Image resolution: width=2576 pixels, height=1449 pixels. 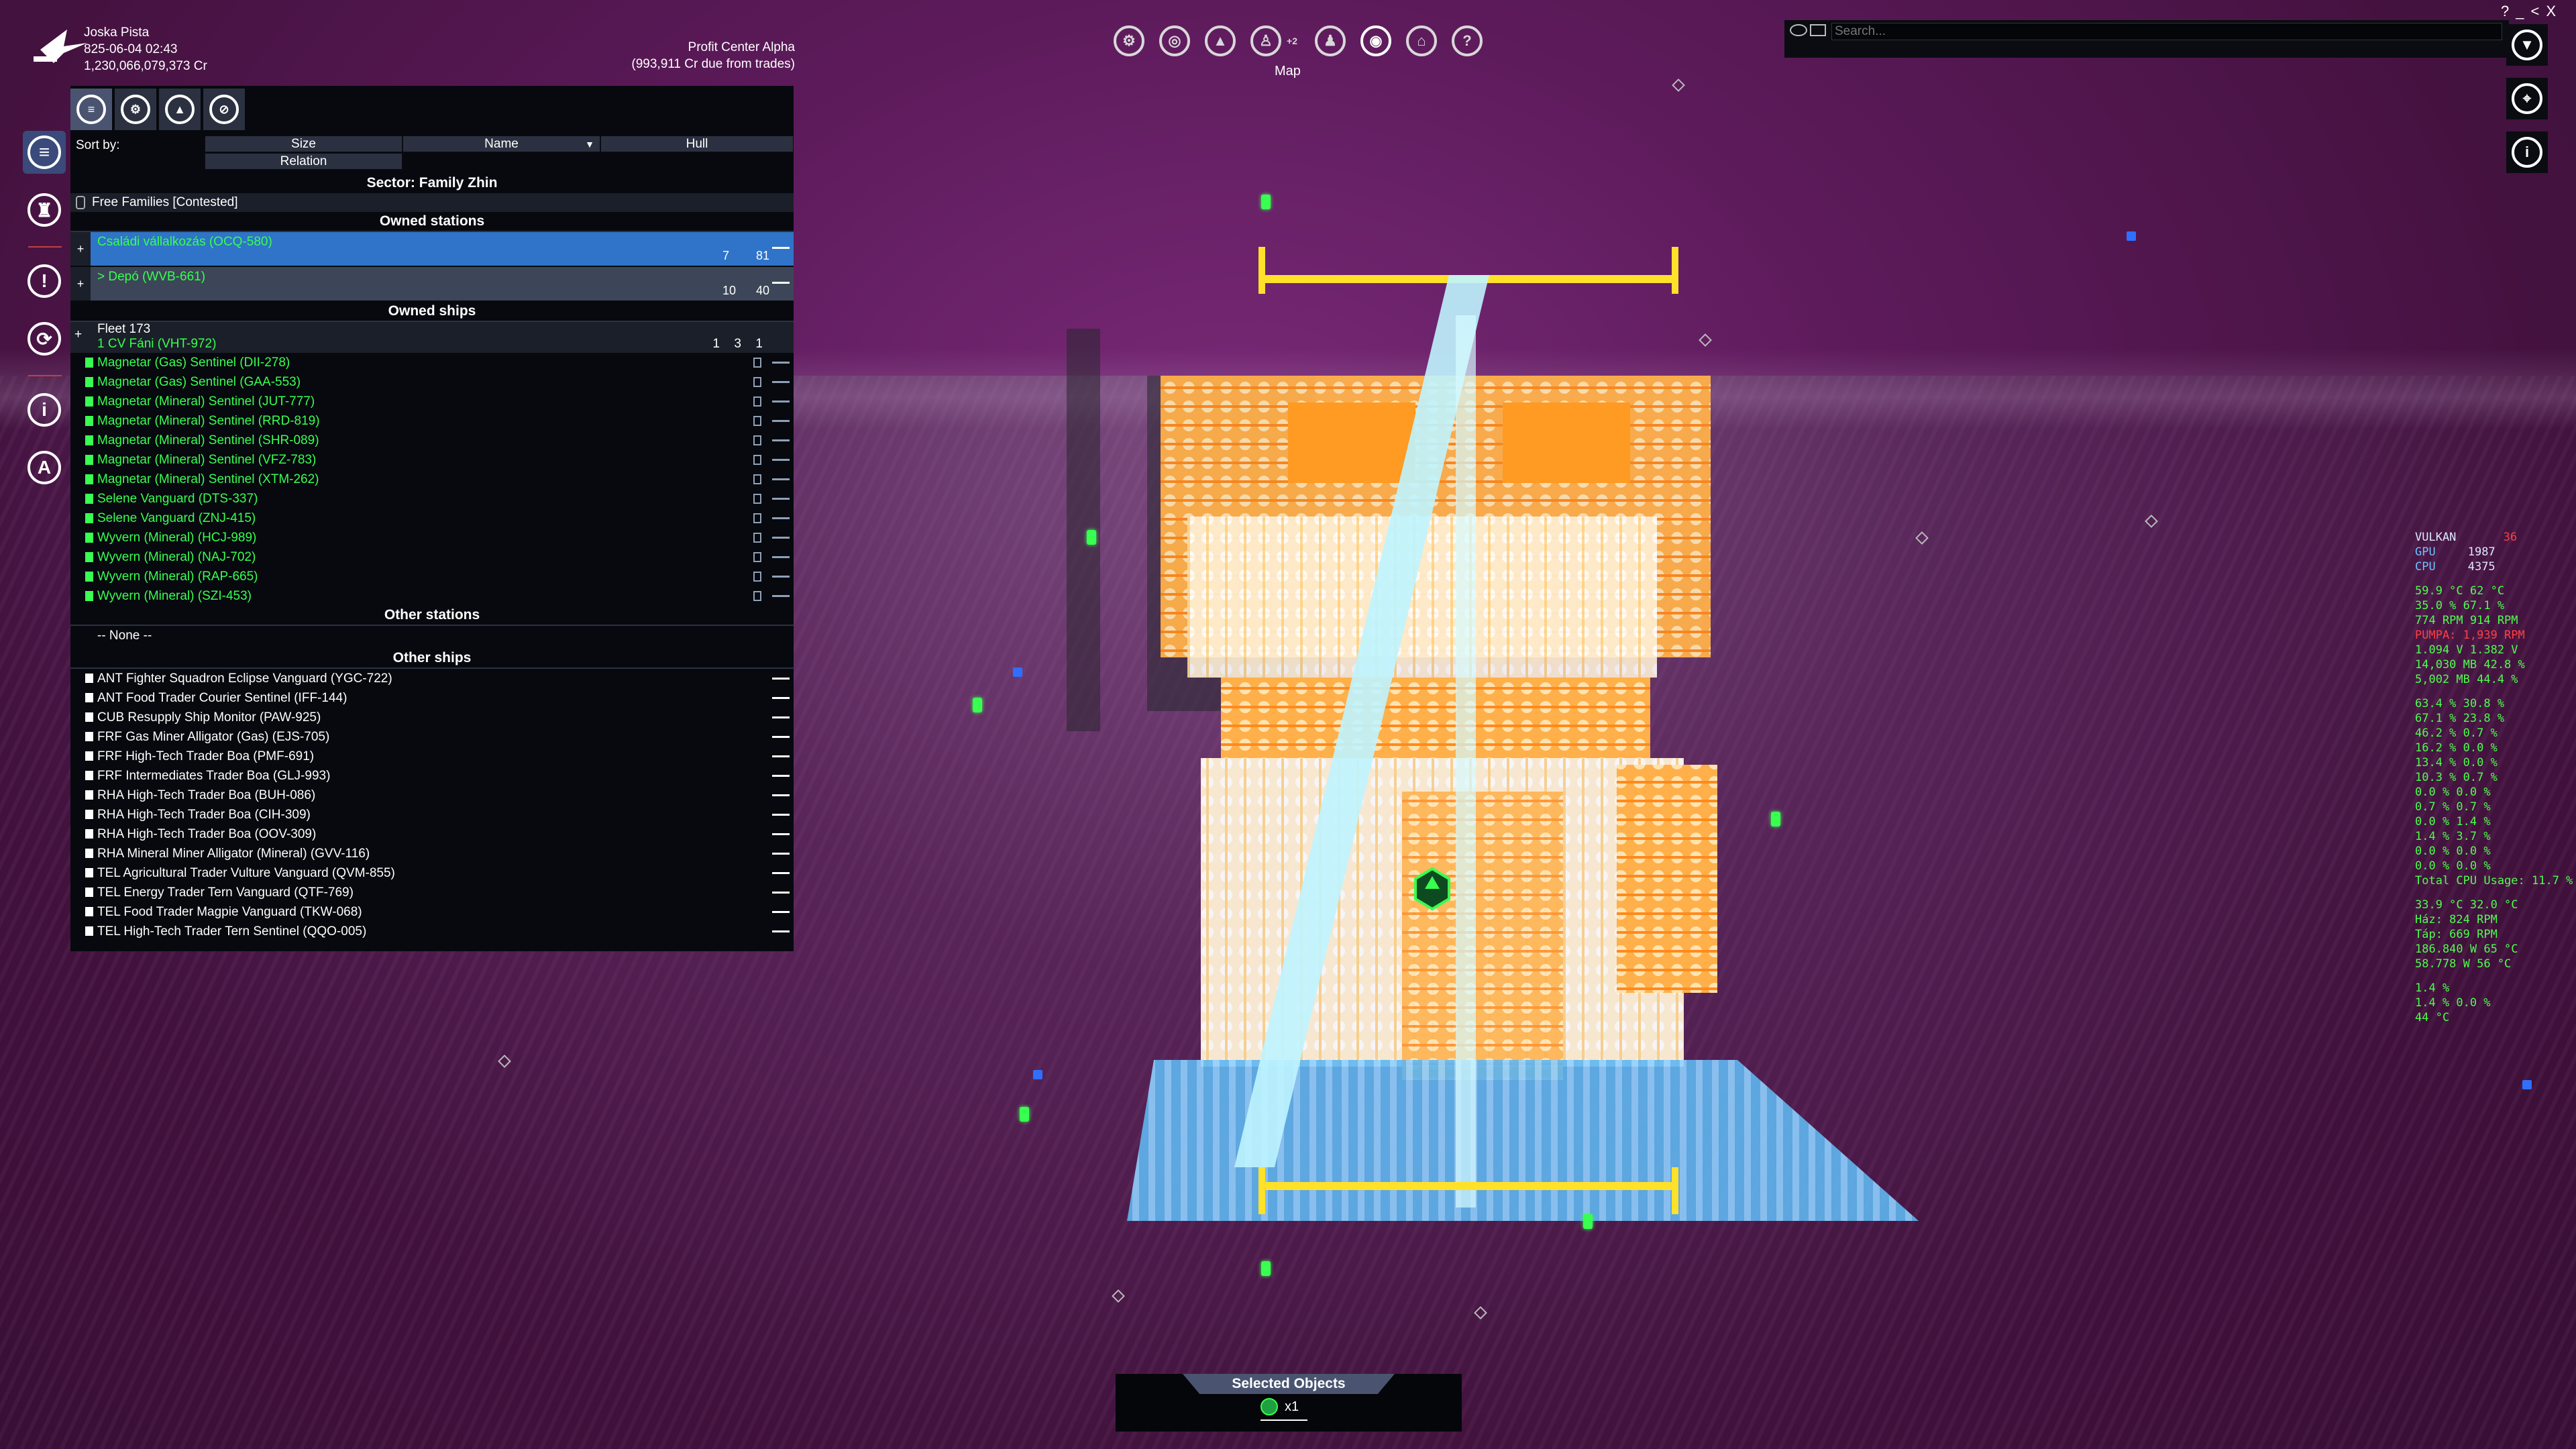 I want to click on owned-ship-row: Wyvern (Mineral) (SZI-453), so click(x=432, y=596).